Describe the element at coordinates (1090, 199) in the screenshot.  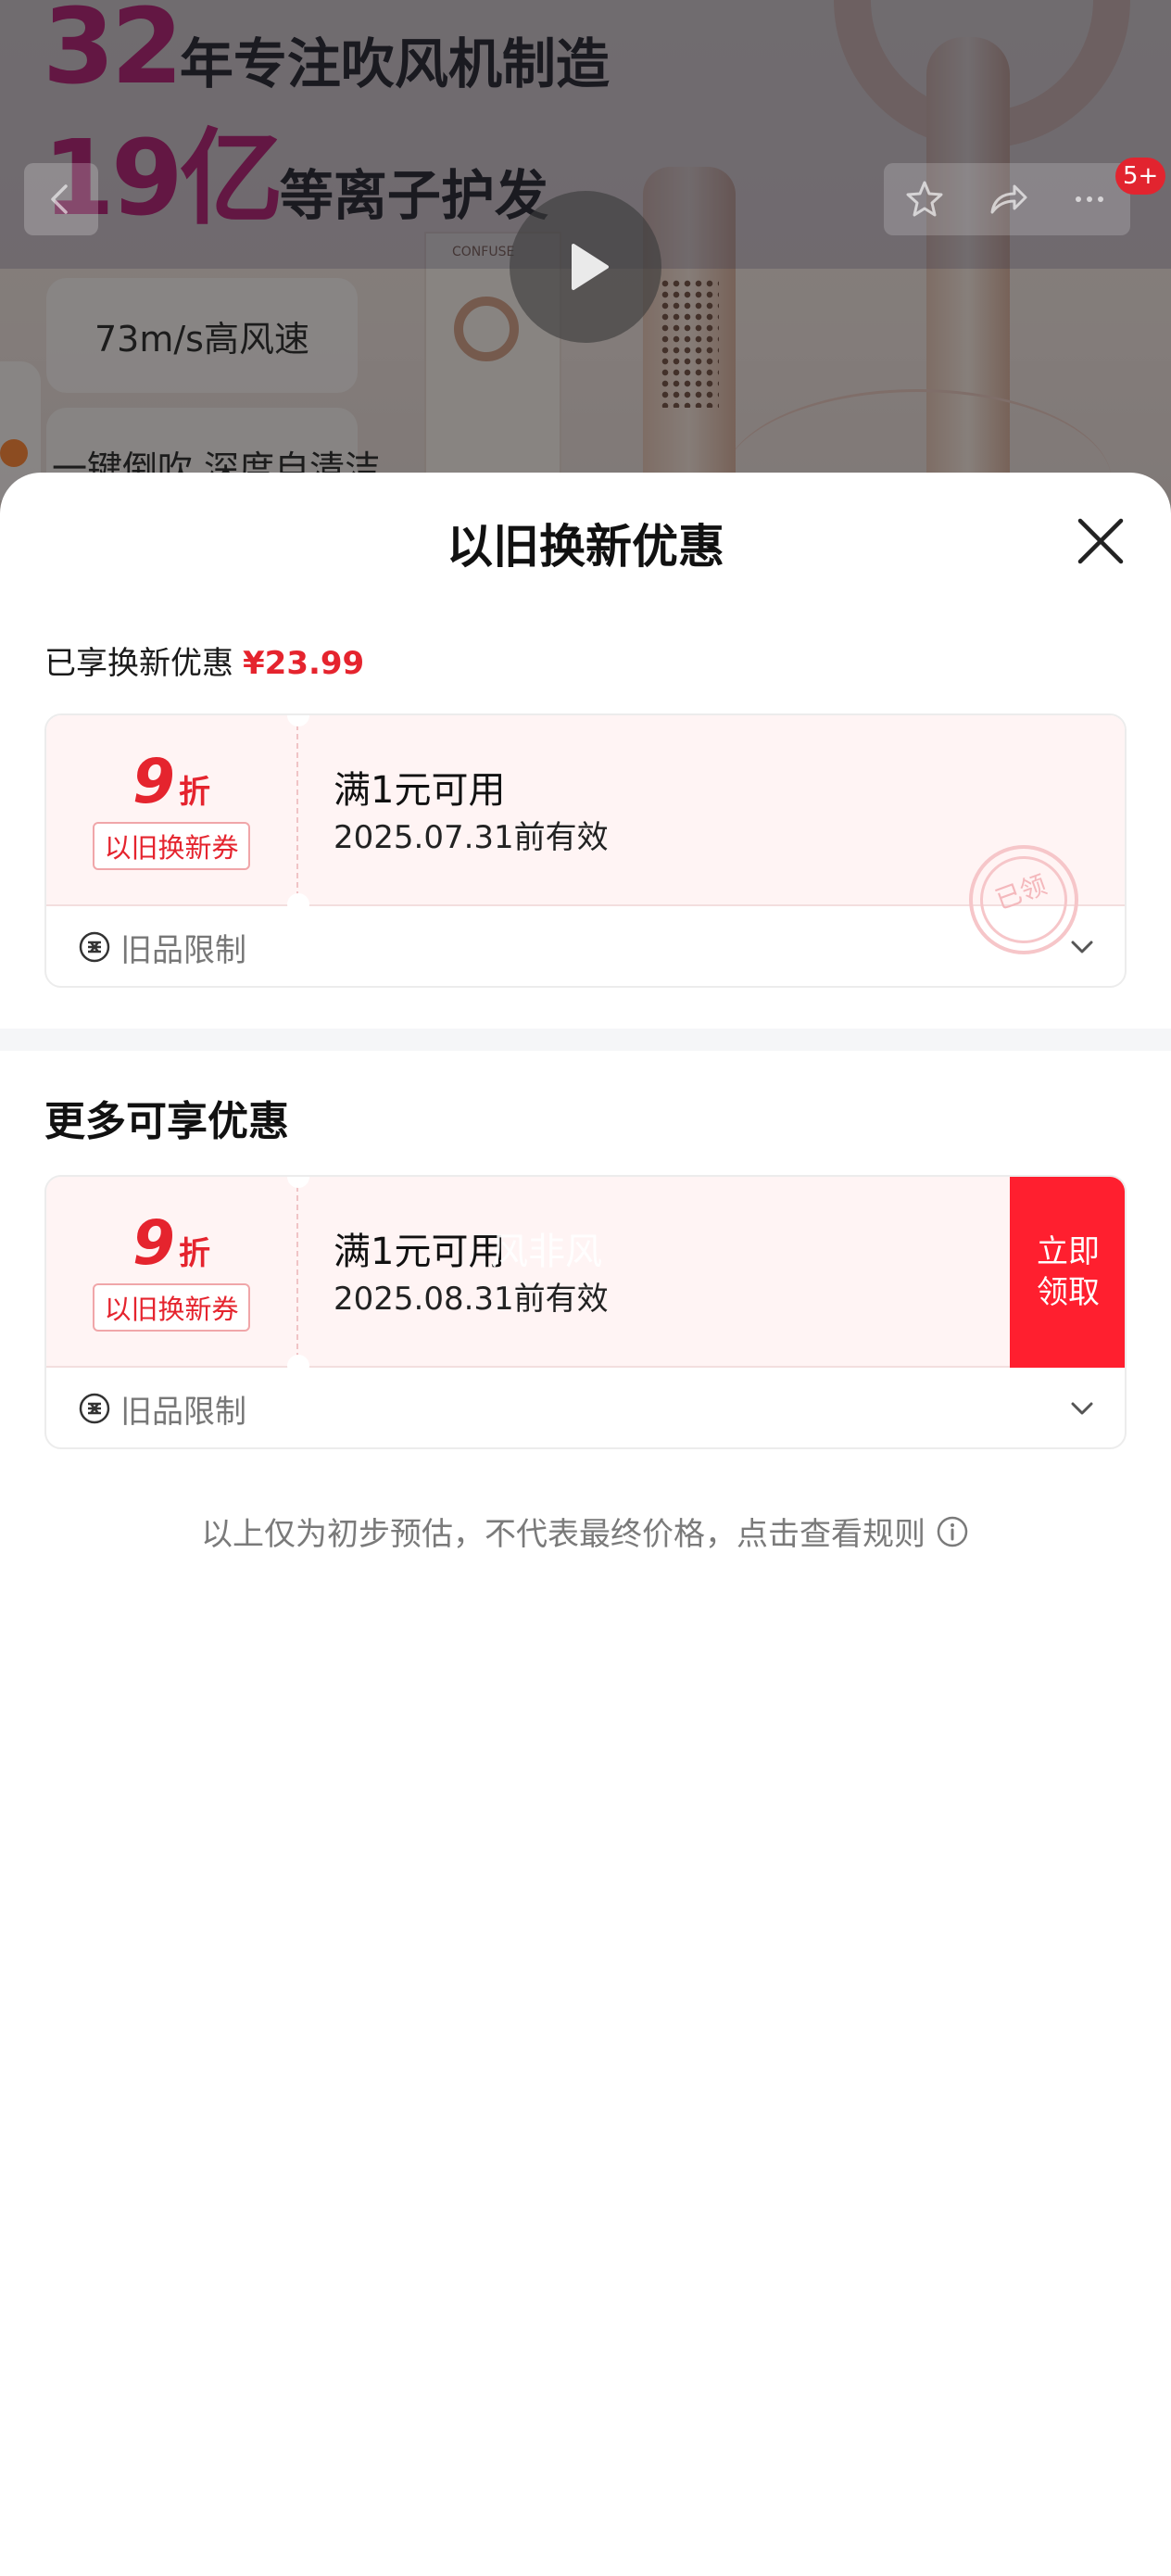
I see `more-icon` at that location.